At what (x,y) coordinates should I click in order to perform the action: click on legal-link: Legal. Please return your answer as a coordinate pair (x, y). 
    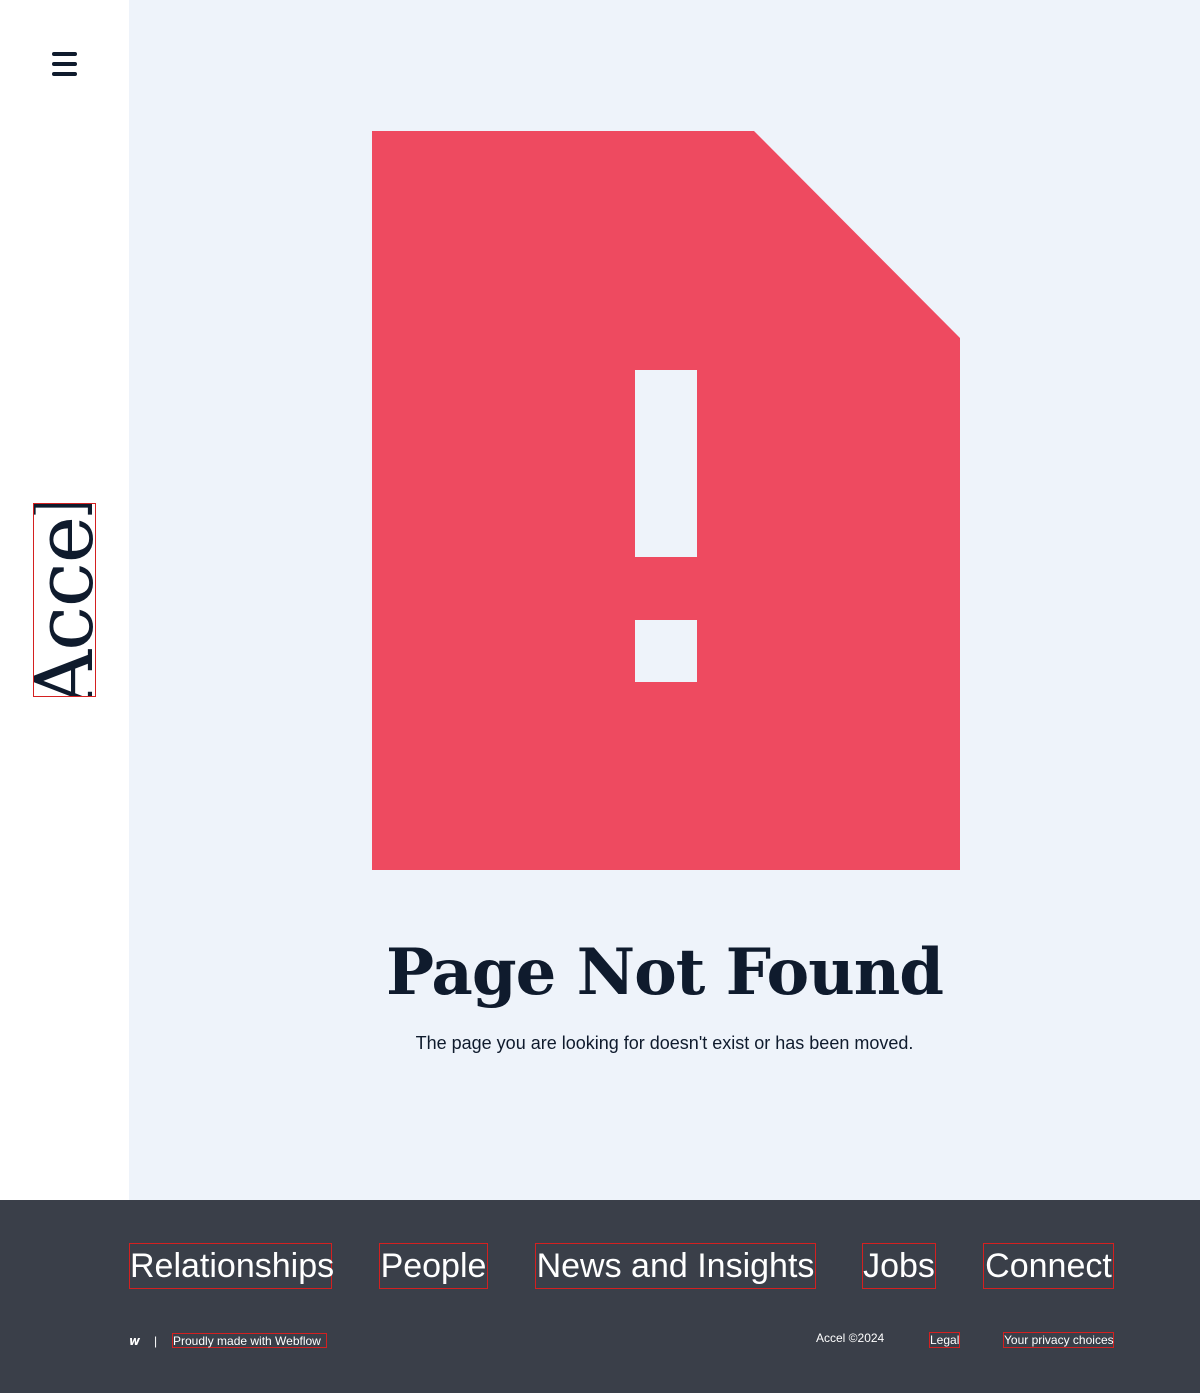
    Looking at the image, I should click on (944, 1340).